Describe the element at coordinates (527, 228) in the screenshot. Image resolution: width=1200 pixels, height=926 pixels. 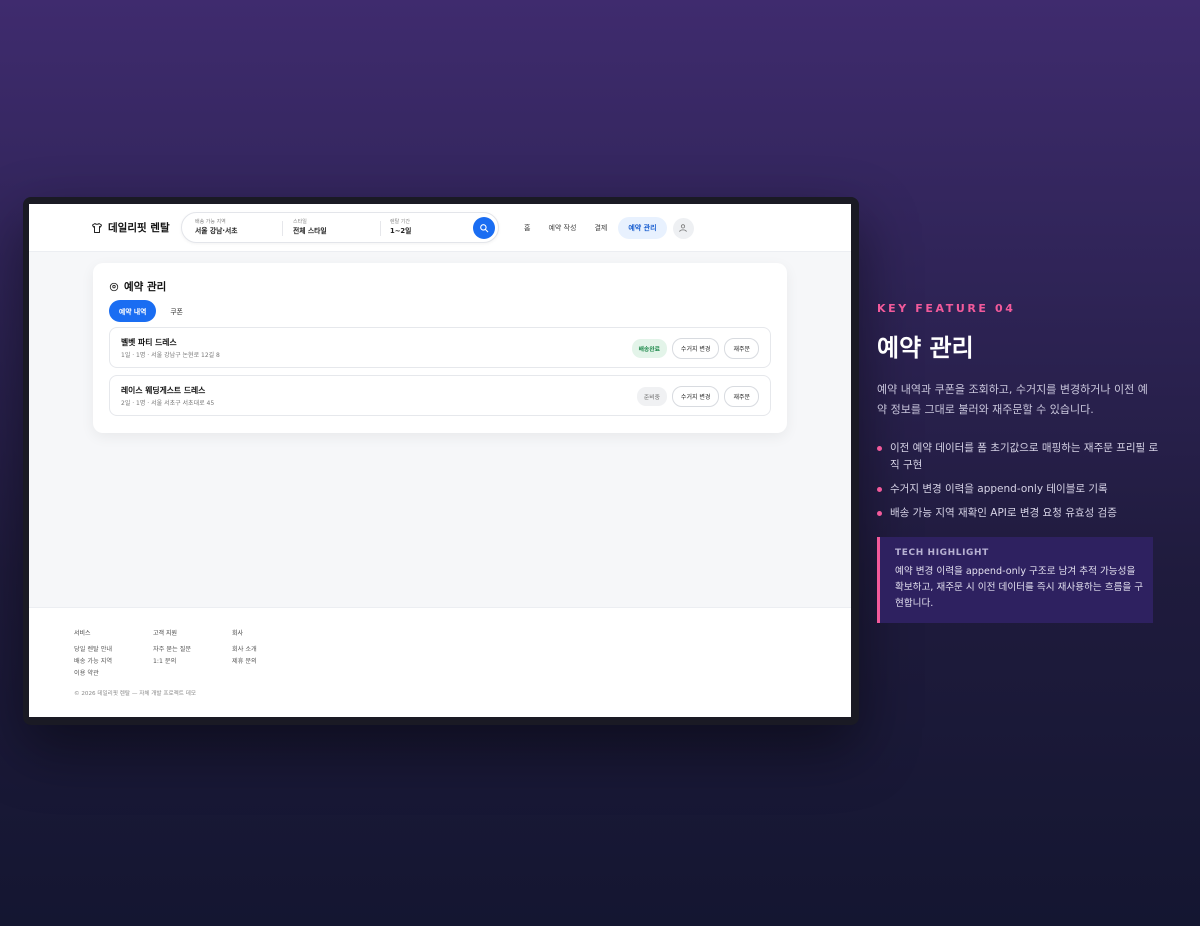
I see `nav-home: 홈` at that location.